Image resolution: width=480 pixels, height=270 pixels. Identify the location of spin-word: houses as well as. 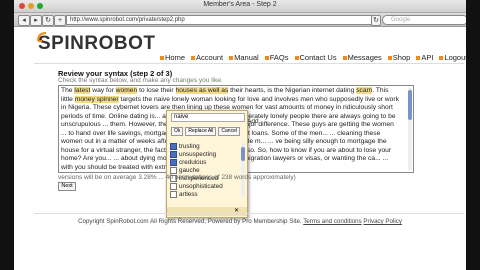
(202, 90).